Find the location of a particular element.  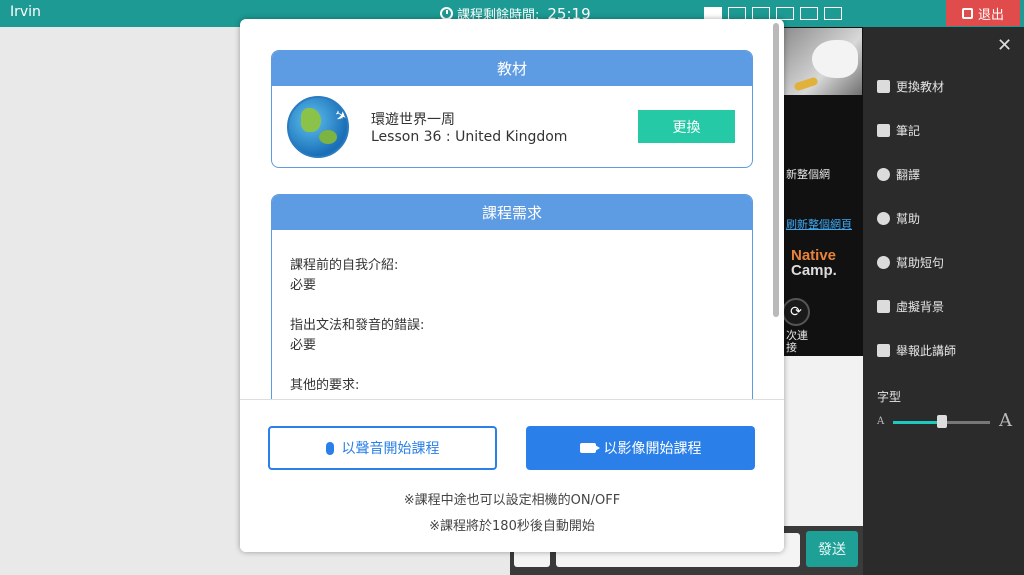

menu-item-label: 翻譯 is located at coordinates (908, 175).